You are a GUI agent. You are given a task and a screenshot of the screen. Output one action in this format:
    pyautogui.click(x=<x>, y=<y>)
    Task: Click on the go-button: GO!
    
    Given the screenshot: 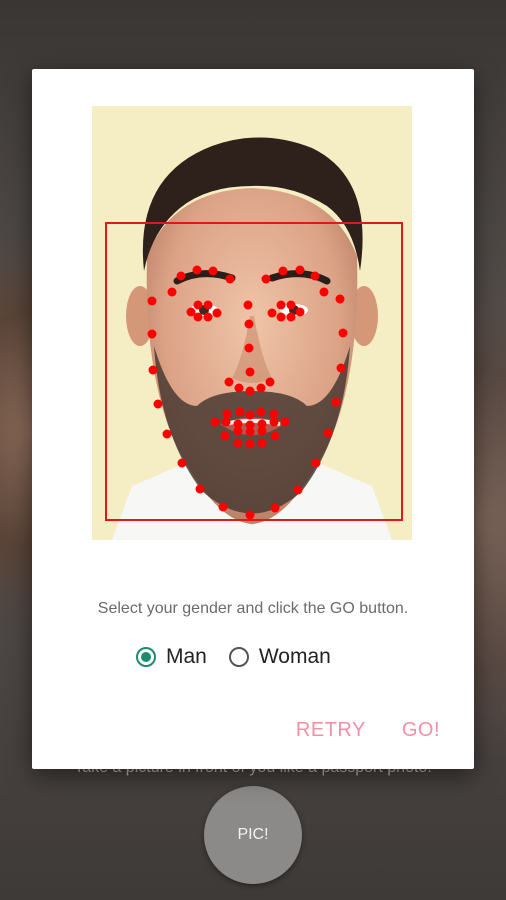 What is the action you would take?
    pyautogui.click(x=421, y=730)
    